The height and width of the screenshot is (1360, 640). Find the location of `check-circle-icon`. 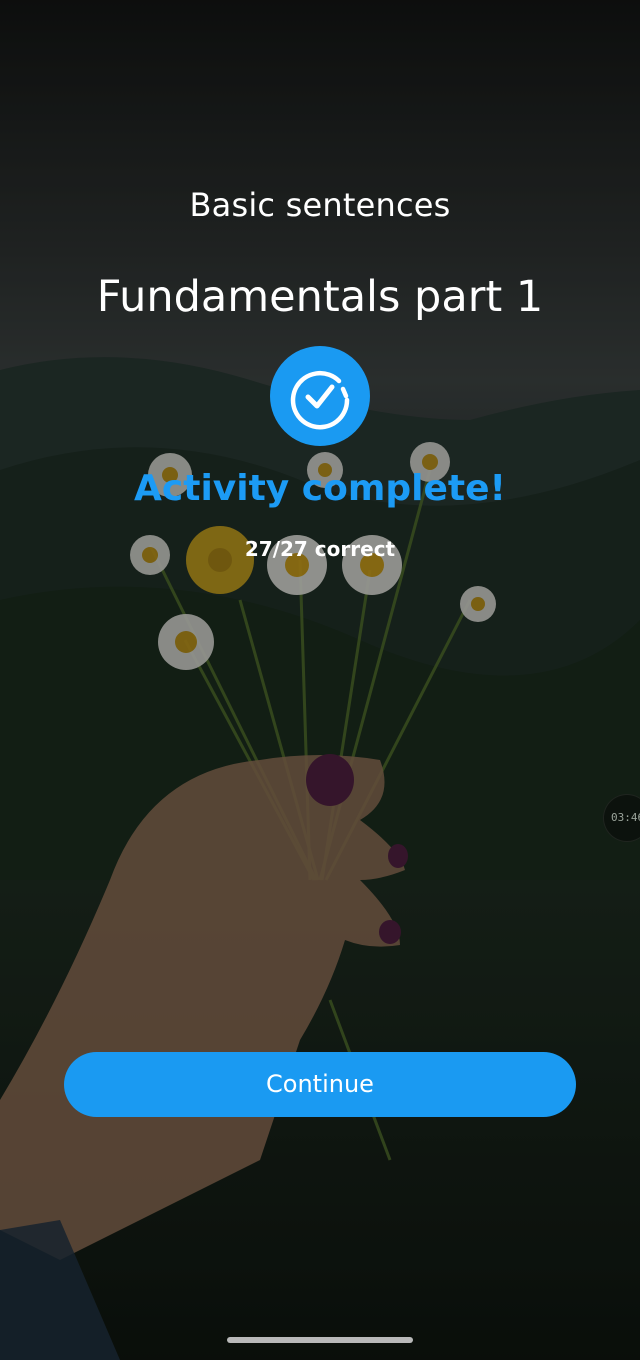

check-circle-icon is located at coordinates (320, 396).